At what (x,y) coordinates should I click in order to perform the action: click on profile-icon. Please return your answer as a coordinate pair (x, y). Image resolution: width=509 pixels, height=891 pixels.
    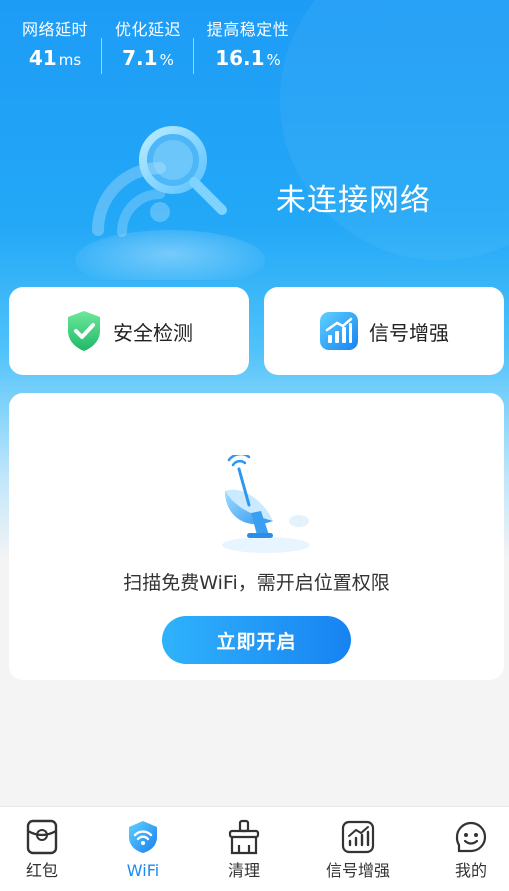
    Looking at the image, I should click on (471, 837).